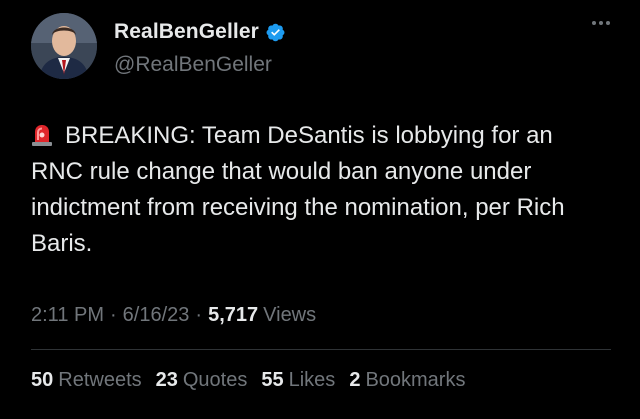 The image size is (640, 419). Describe the element at coordinates (42, 380) in the screenshot. I see `stat-count: 50` at that location.